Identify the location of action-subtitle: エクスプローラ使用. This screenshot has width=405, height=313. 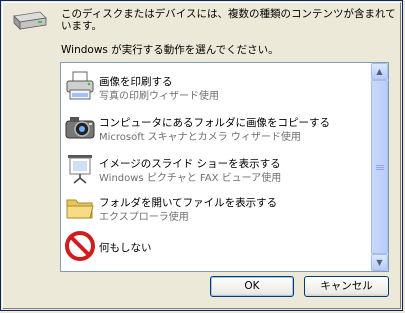
(144, 217).